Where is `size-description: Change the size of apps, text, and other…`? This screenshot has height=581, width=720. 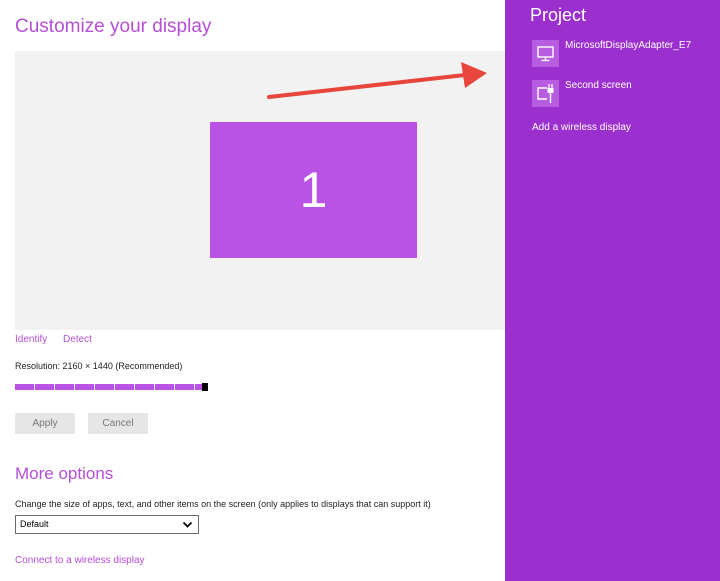
size-description: Change the size of apps, text, and other… is located at coordinates (223, 504).